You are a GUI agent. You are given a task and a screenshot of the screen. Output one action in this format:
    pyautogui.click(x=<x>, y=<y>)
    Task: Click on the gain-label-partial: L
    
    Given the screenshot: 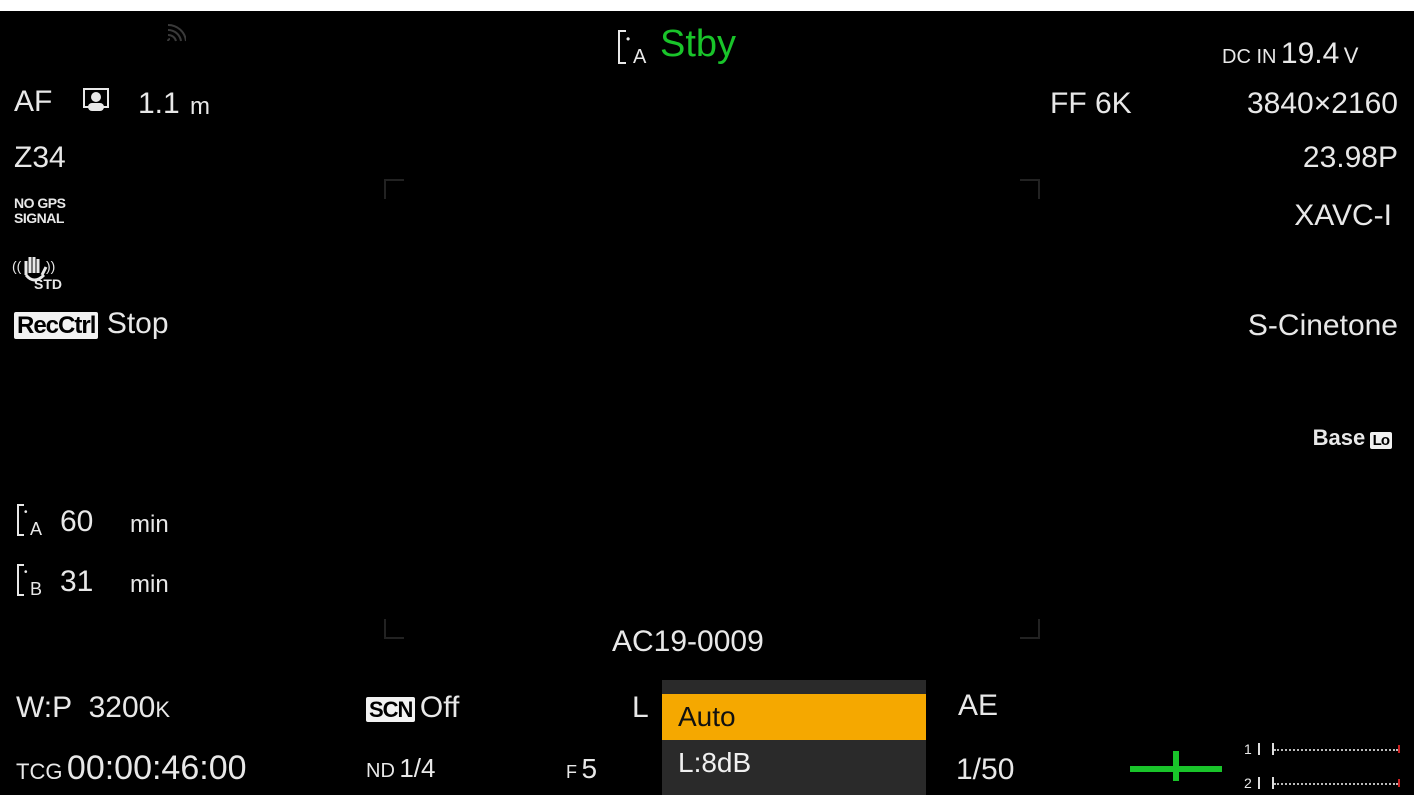 What is the action you would take?
    pyautogui.click(x=640, y=707)
    